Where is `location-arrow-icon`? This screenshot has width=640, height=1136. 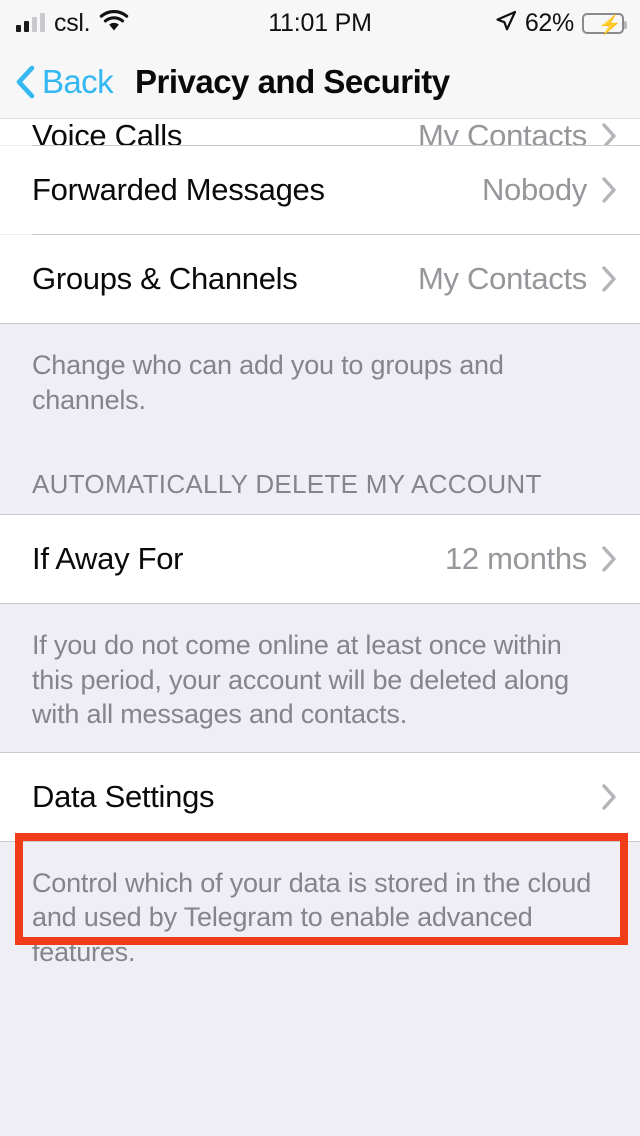 location-arrow-icon is located at coordinates (506, 23).